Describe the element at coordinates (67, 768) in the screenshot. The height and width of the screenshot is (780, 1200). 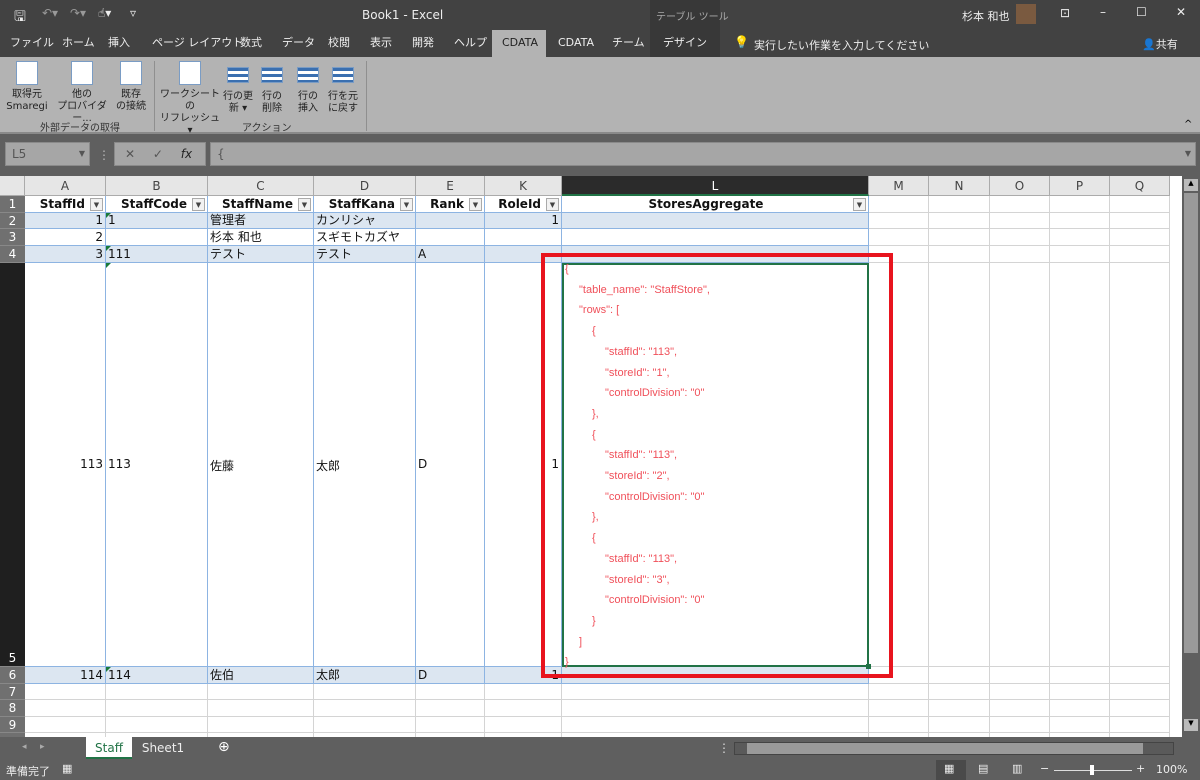
I see `macro-record-icon: ▦` at that location.